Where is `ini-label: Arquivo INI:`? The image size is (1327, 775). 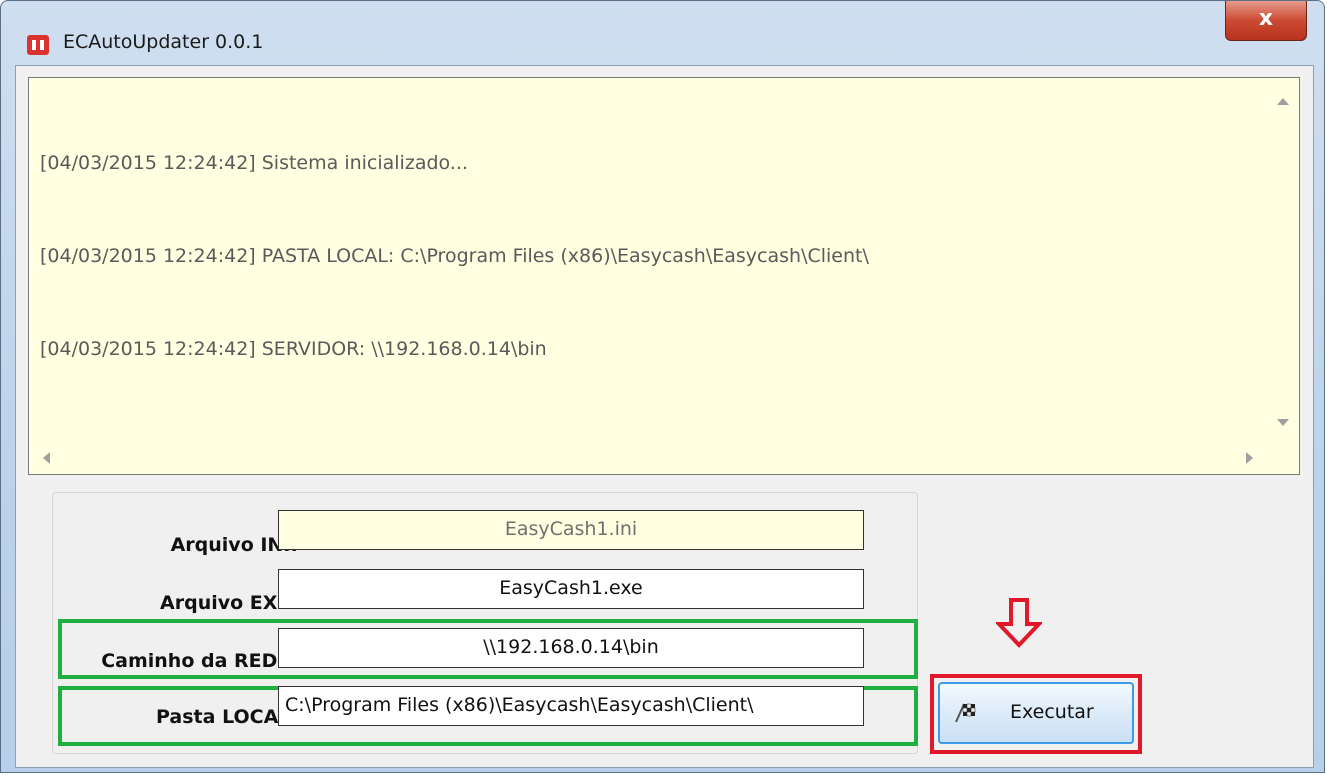 ini-label: Arquivo INI: is located at coordinates (234, 545).